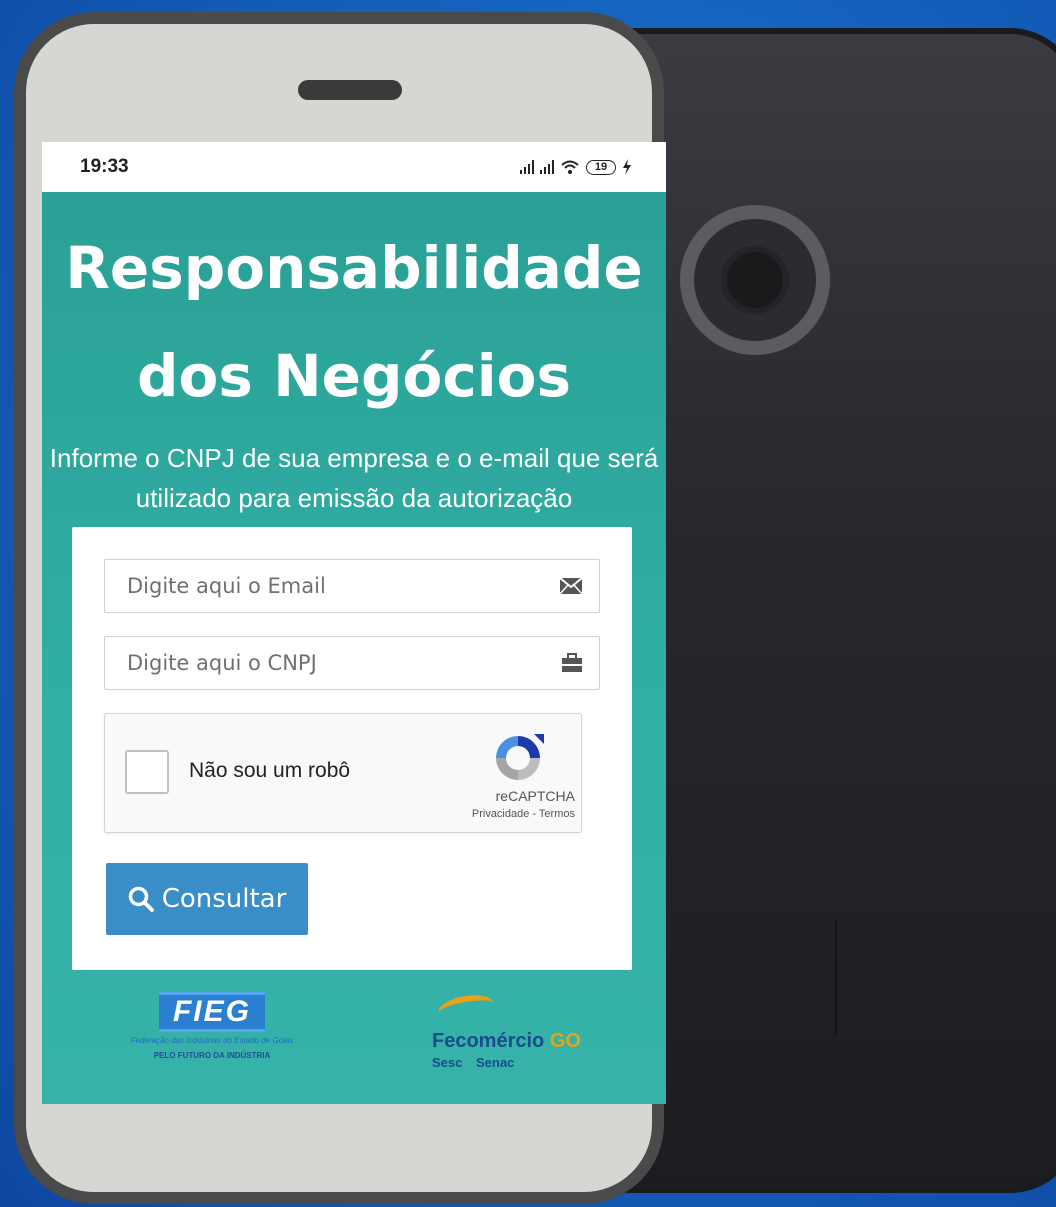 This screenshot has height=1207, width=1056. I want to click on title-line-1: Responsabilidade, so click(354, 268).